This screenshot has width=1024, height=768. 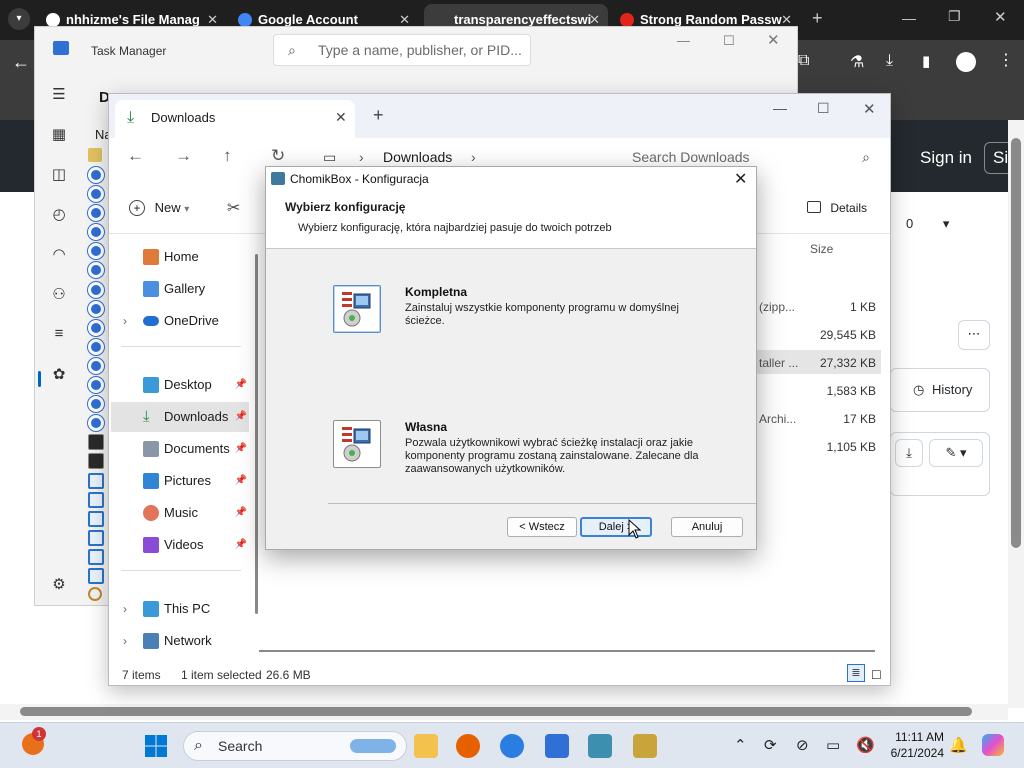 What do you see at coordinates (180, 513) in the screenshot?
I see `sidebar-item-music: Music 📌` at bounding box center [180, 513].